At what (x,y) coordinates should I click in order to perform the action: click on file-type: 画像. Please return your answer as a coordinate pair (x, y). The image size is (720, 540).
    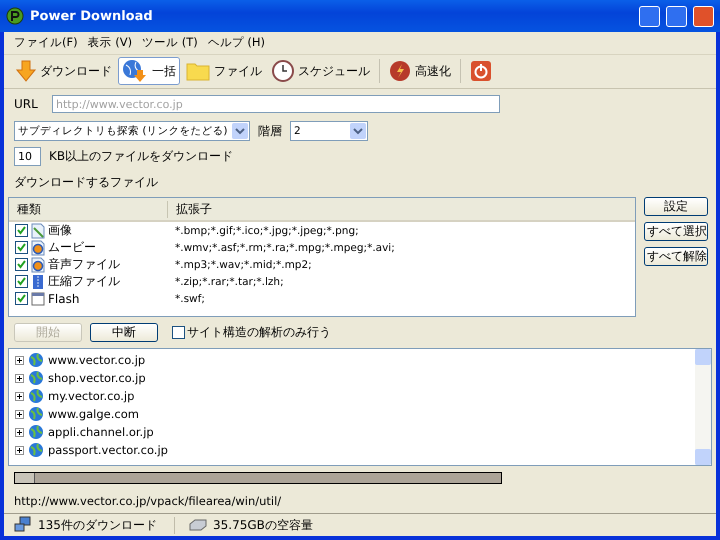
    Looking at the image, I should click on (60, 231).